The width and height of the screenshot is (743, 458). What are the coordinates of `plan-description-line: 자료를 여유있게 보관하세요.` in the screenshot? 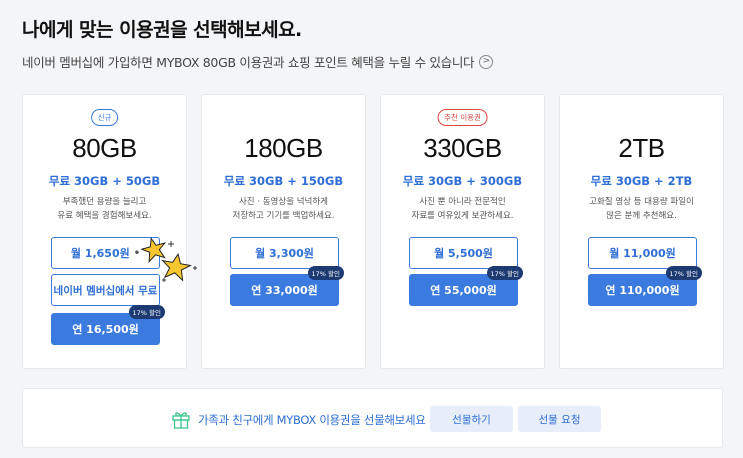 It's located at (462, 216).